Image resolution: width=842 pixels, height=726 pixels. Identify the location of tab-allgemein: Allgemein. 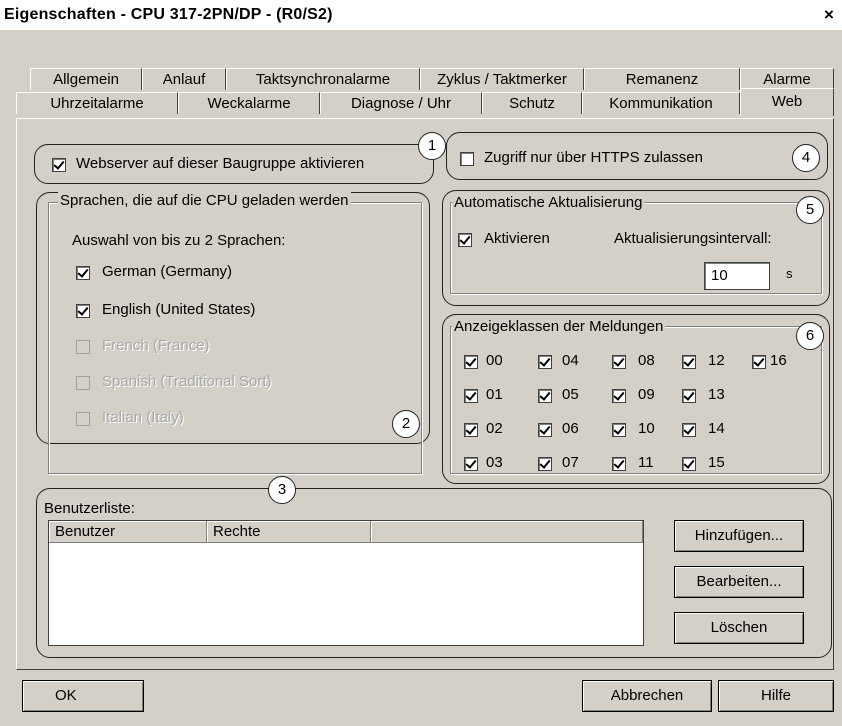
(86, 79).